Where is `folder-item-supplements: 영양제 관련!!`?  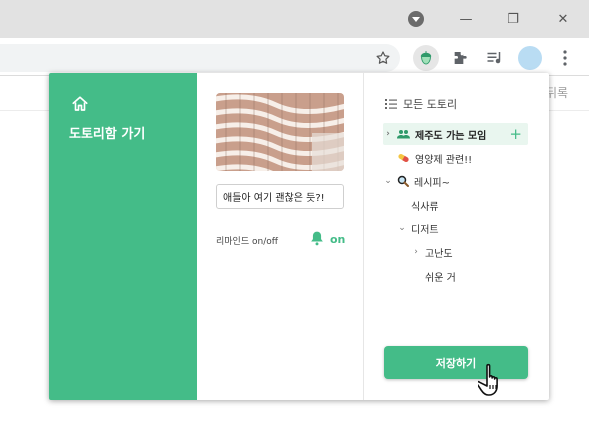 folder-item-supplements: 영양제 관련!! is located at coordinates (455, 158).